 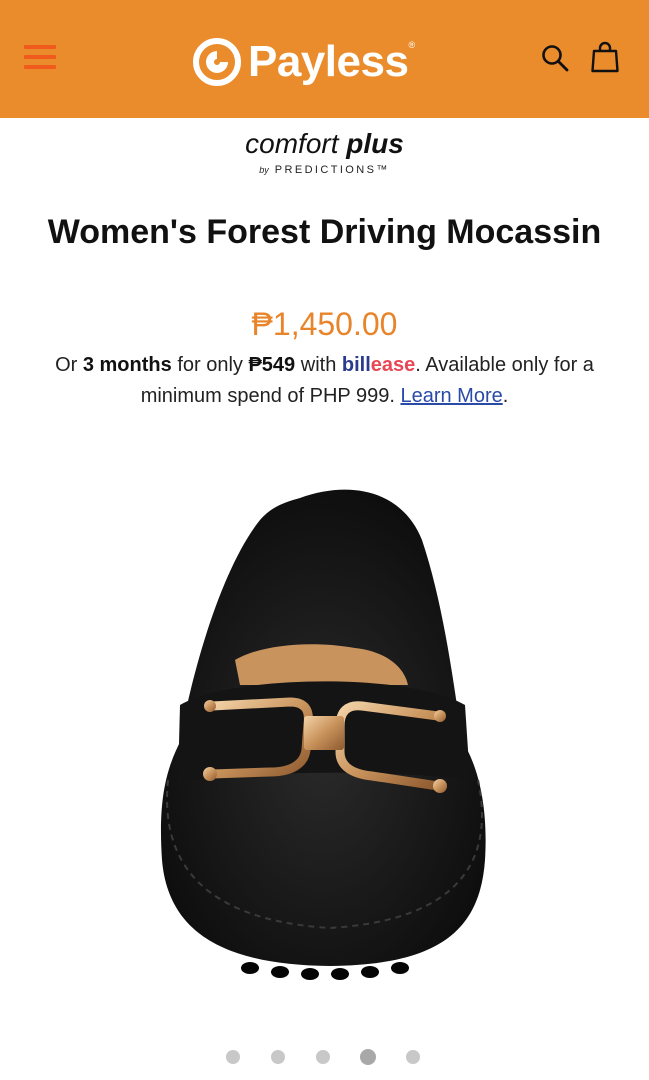 I want to click on billease-logo: billease, so click(x=378, y=365).